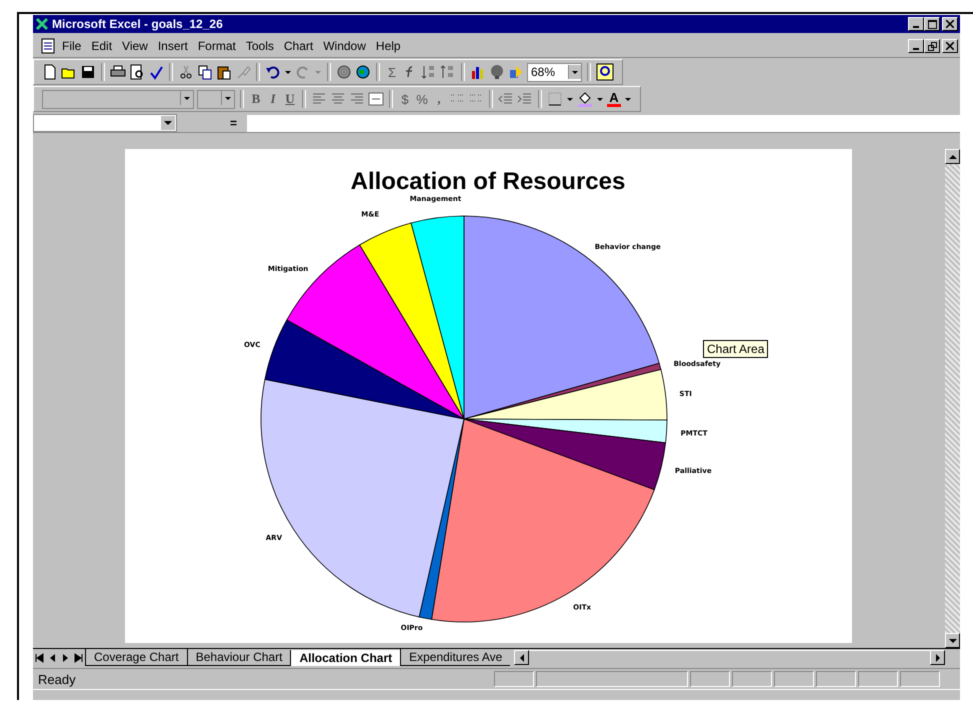  Describe the element at coordinates (78, 657) in the screenshot. I see `last-sheet-icon` at that location.